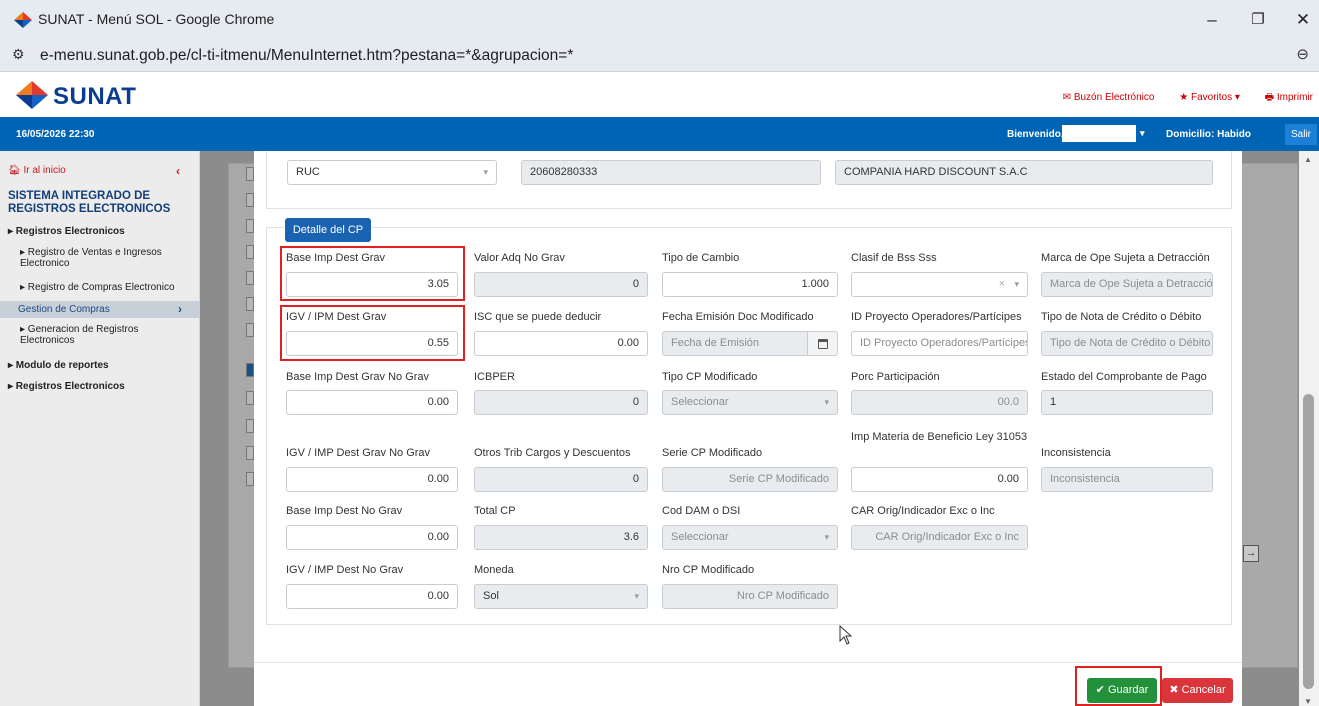  Describe the element at coordinates (561, 537) in the screenshot. I see `total-cp-input: 3.6` at that location.